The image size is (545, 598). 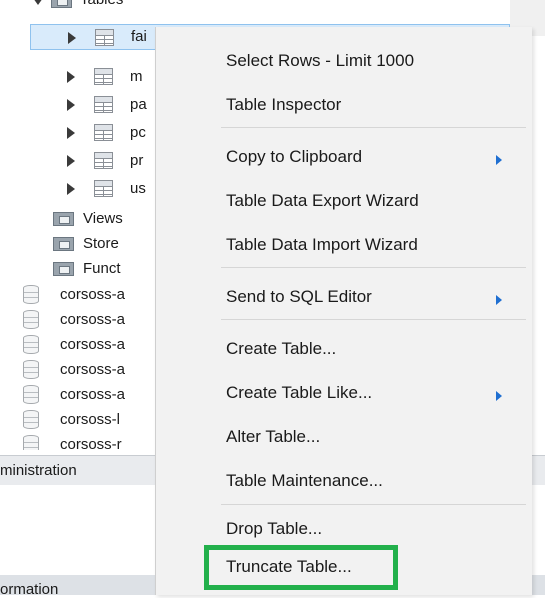 I want to click on table-name: pa, so click(x=138, y=104).